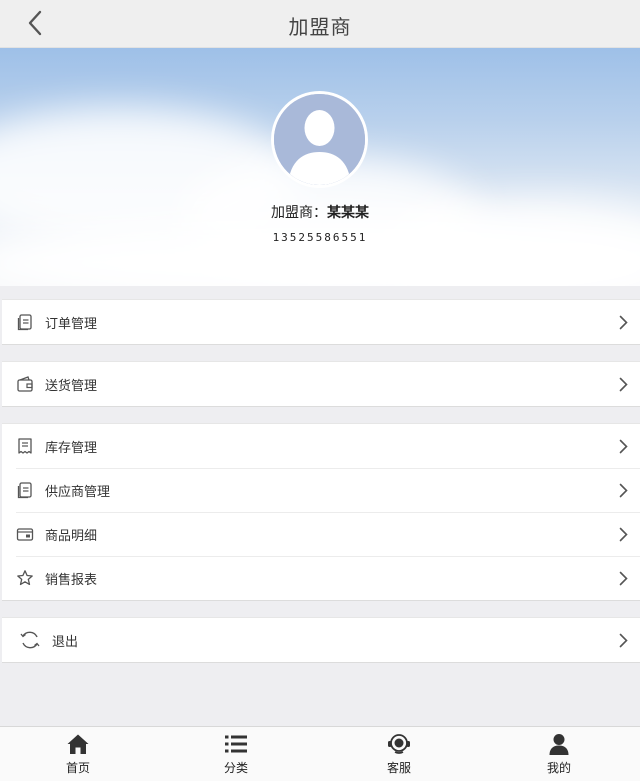 This screenshot has width=640, height=781. I want to click on tab-label: 我的, so click(558, 768).